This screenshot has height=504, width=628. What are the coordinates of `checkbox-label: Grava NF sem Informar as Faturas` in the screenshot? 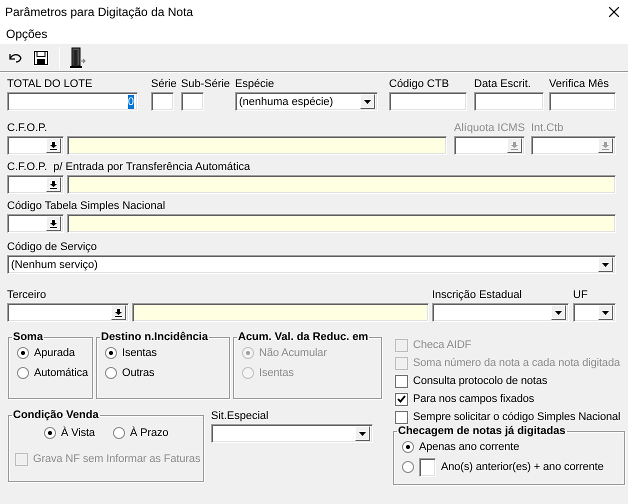 It's located at (116, 459).